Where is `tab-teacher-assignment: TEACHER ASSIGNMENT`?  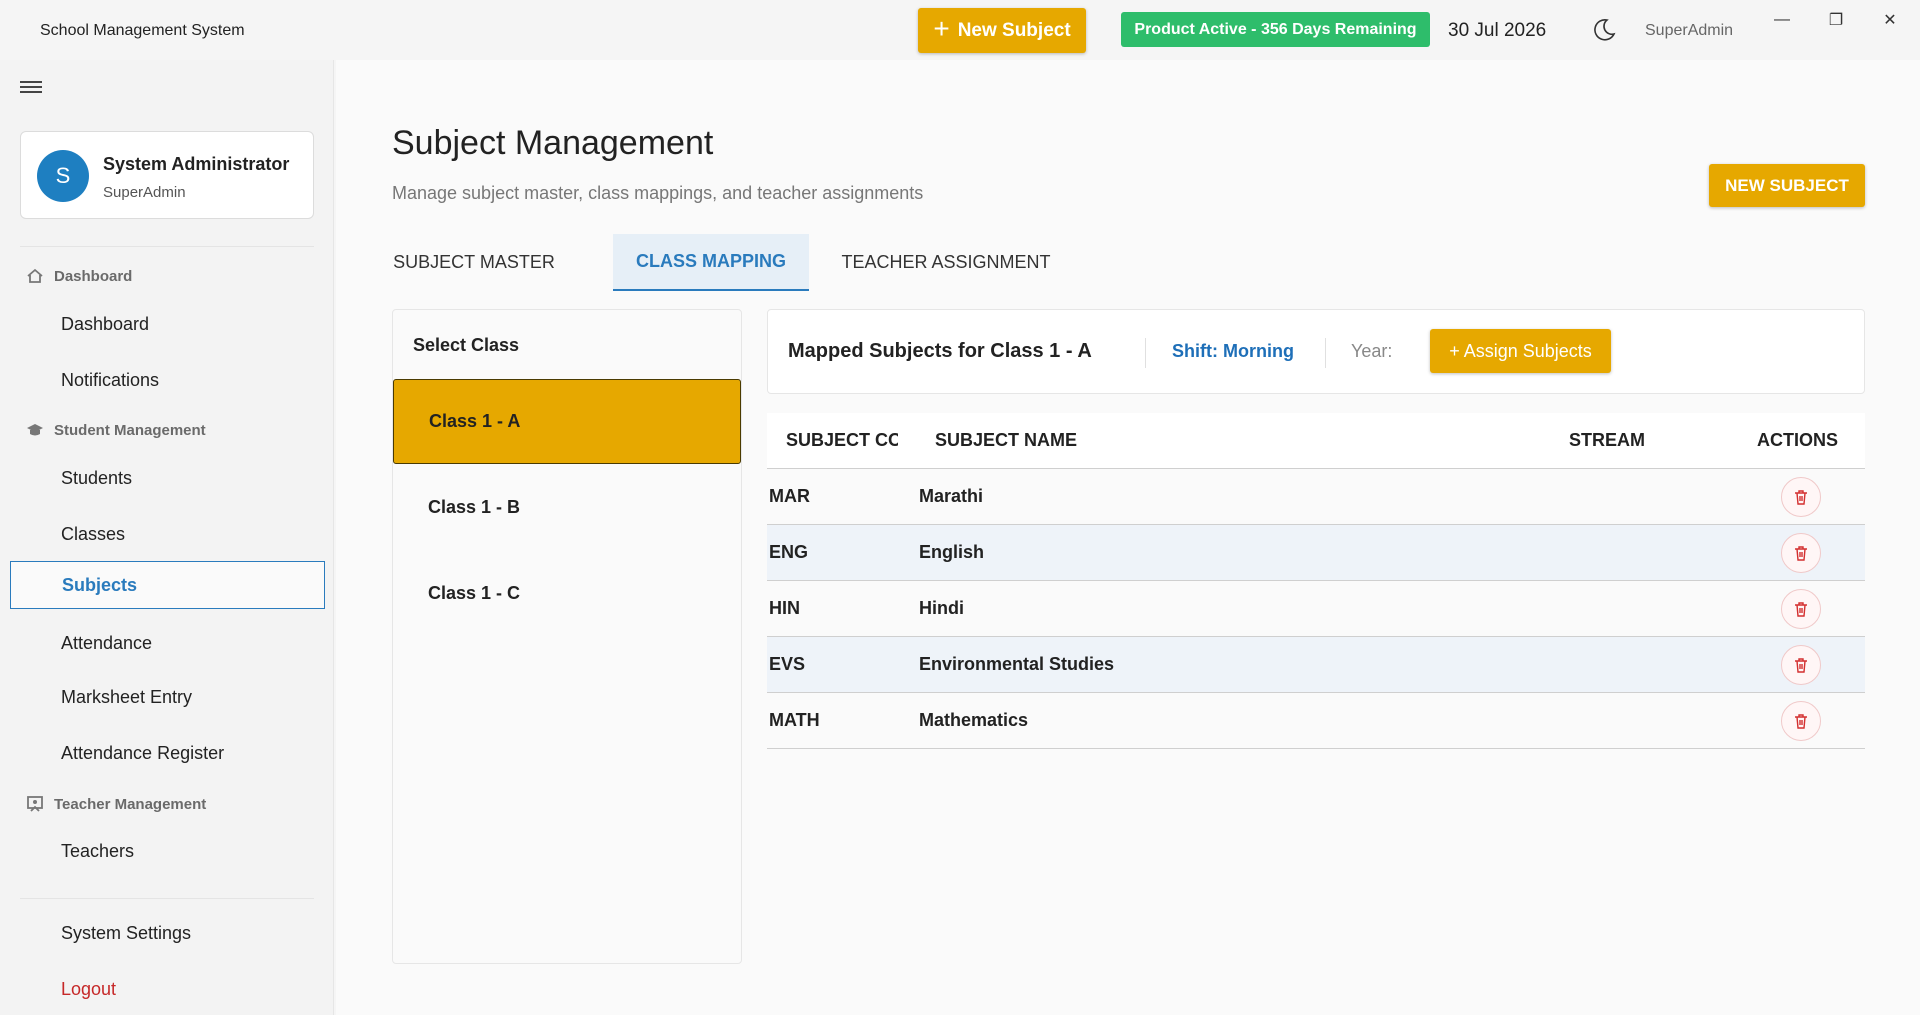 tab-teacher-assignment: TEACHER ASSIGNMENT is located at coordinates (946, 262).